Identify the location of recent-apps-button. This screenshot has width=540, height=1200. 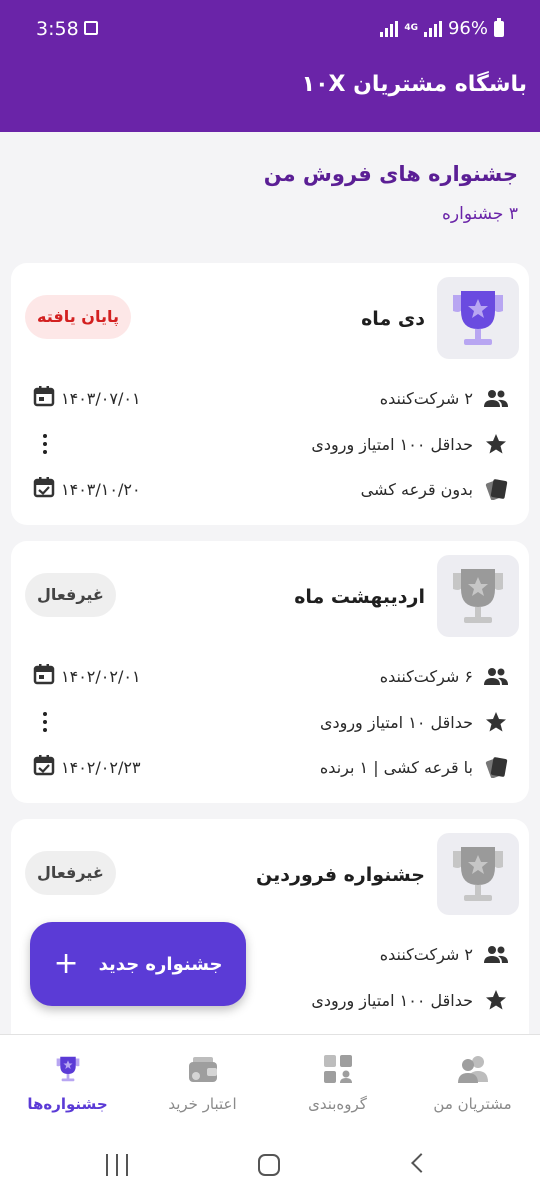
(117, 1165).